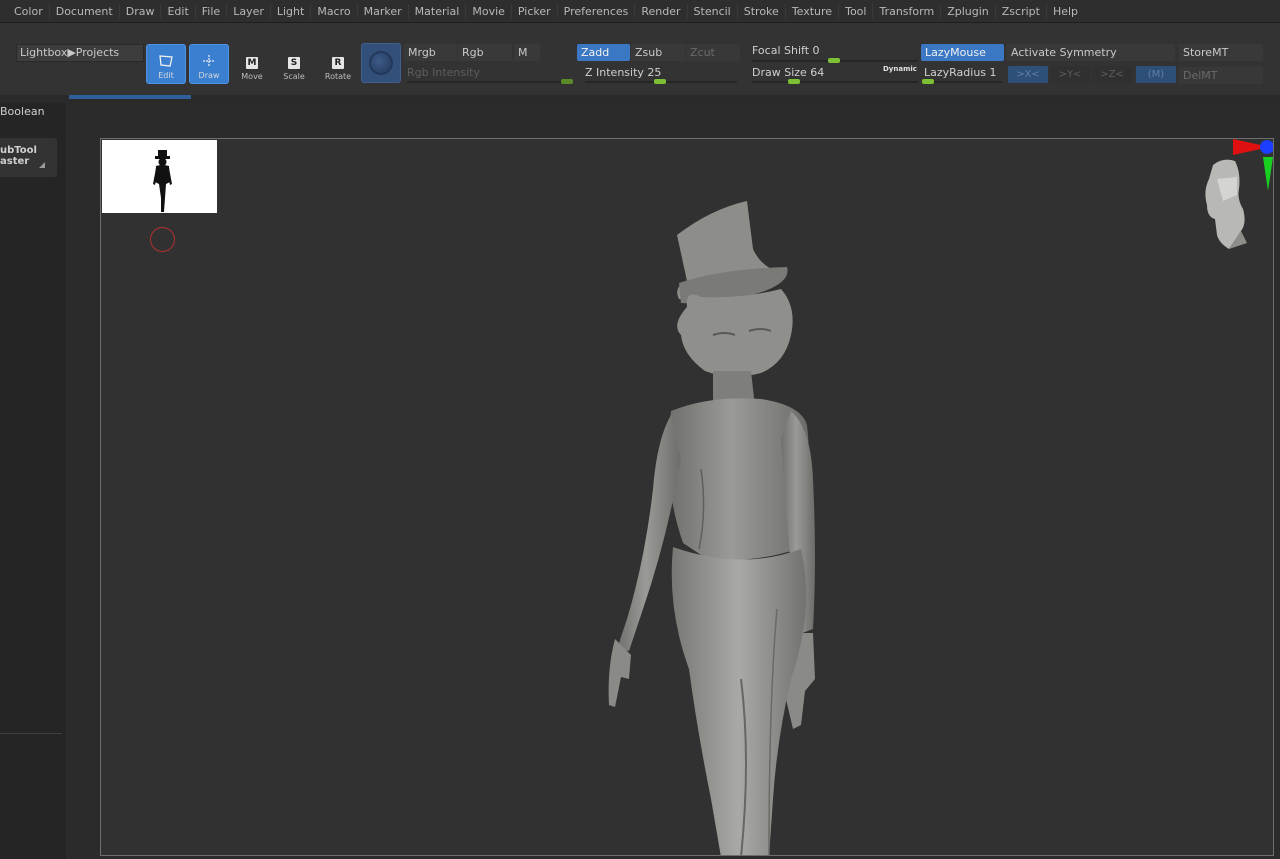 Image resolution: width=1280 pixels, height=859 pixels. What do you see at coordinates (834, 60) in the screenshot?
I see `focal-shift-knob` at bounding box center [834, 60].